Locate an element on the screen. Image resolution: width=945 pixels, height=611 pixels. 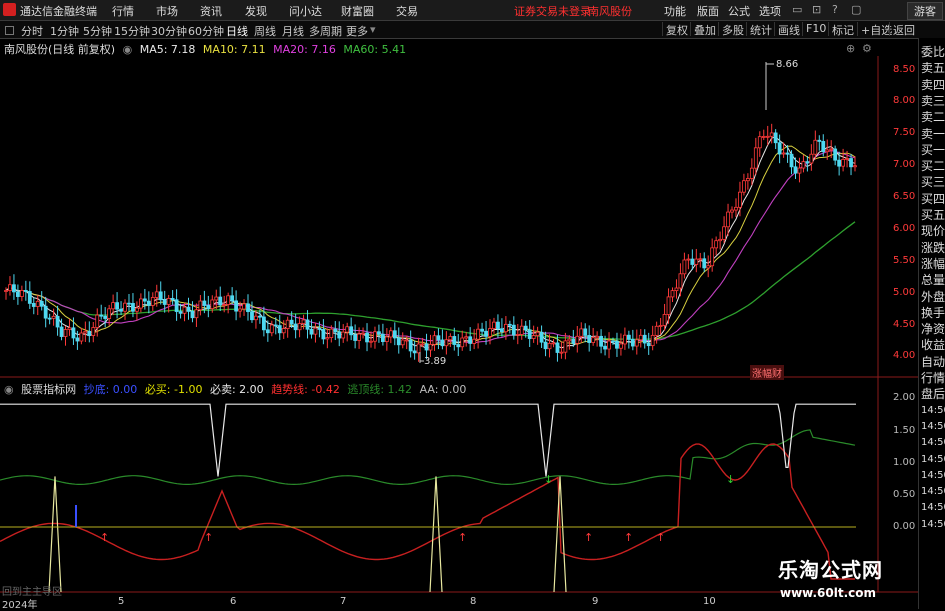
side-panel-item: 涨幅 is located at coordinates (933, 264).